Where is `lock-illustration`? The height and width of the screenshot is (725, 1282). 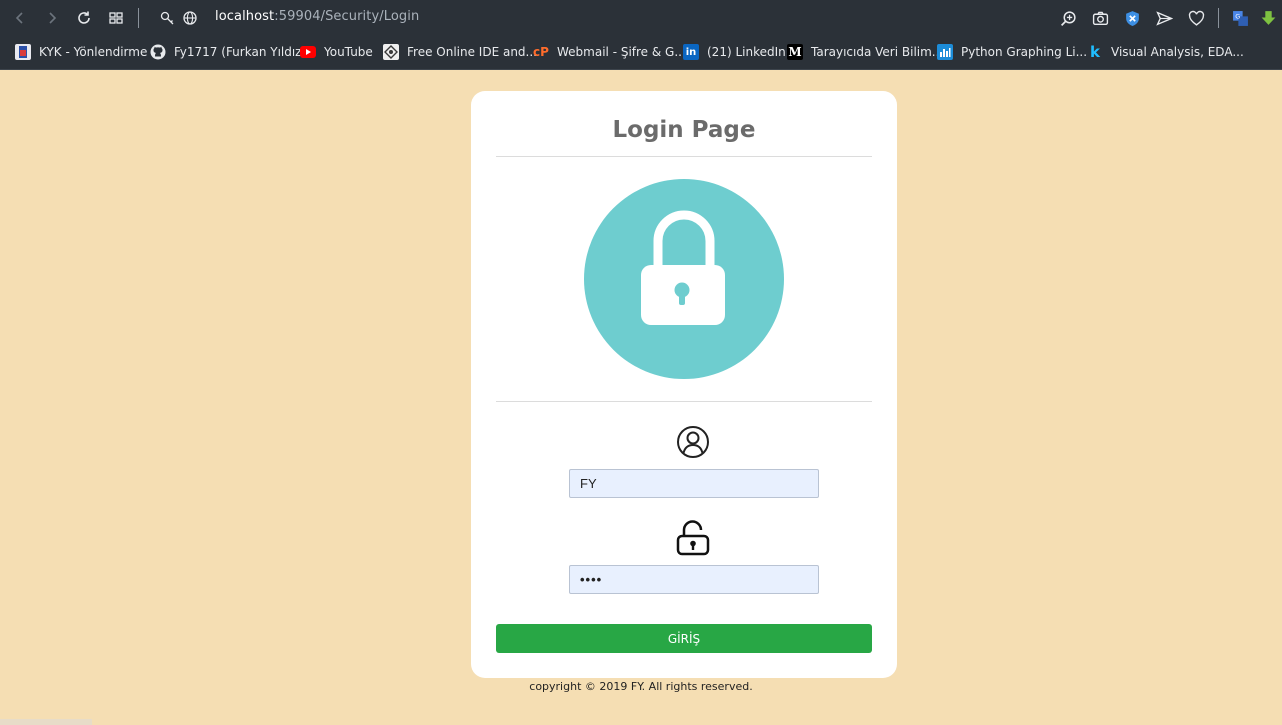 lock-illustration is located at coordinates (684, 279).